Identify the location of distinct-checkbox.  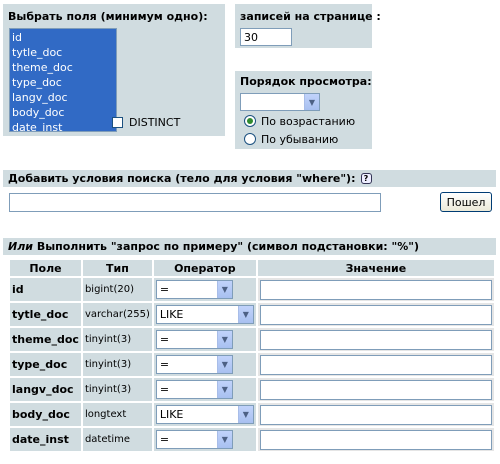
(117, 122).